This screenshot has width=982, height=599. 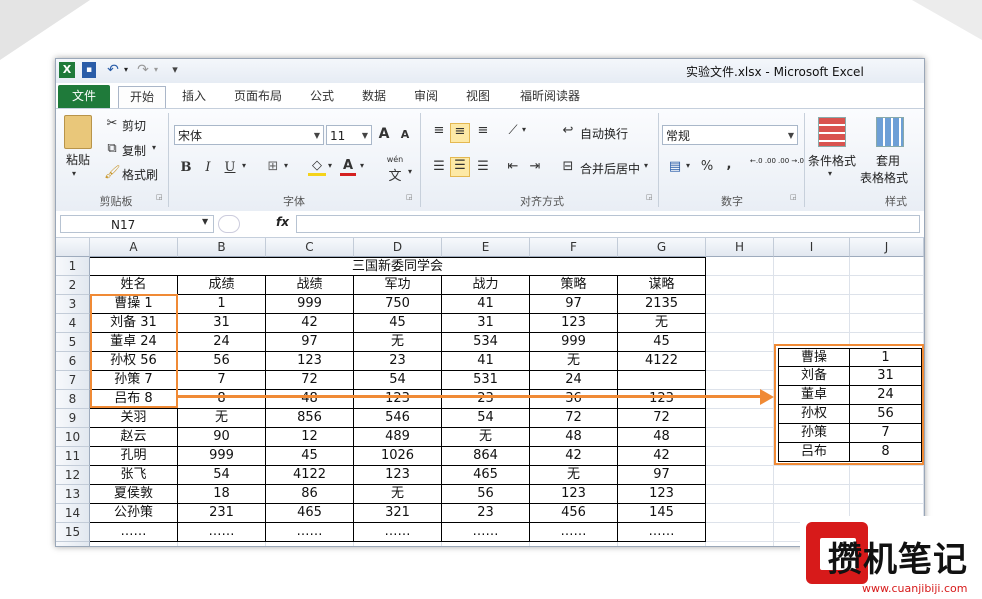 What do you see at coordinates (460, 133) in the screenshot?
I see `align-middle-icon: ≡` at bounding box center [460, 133].